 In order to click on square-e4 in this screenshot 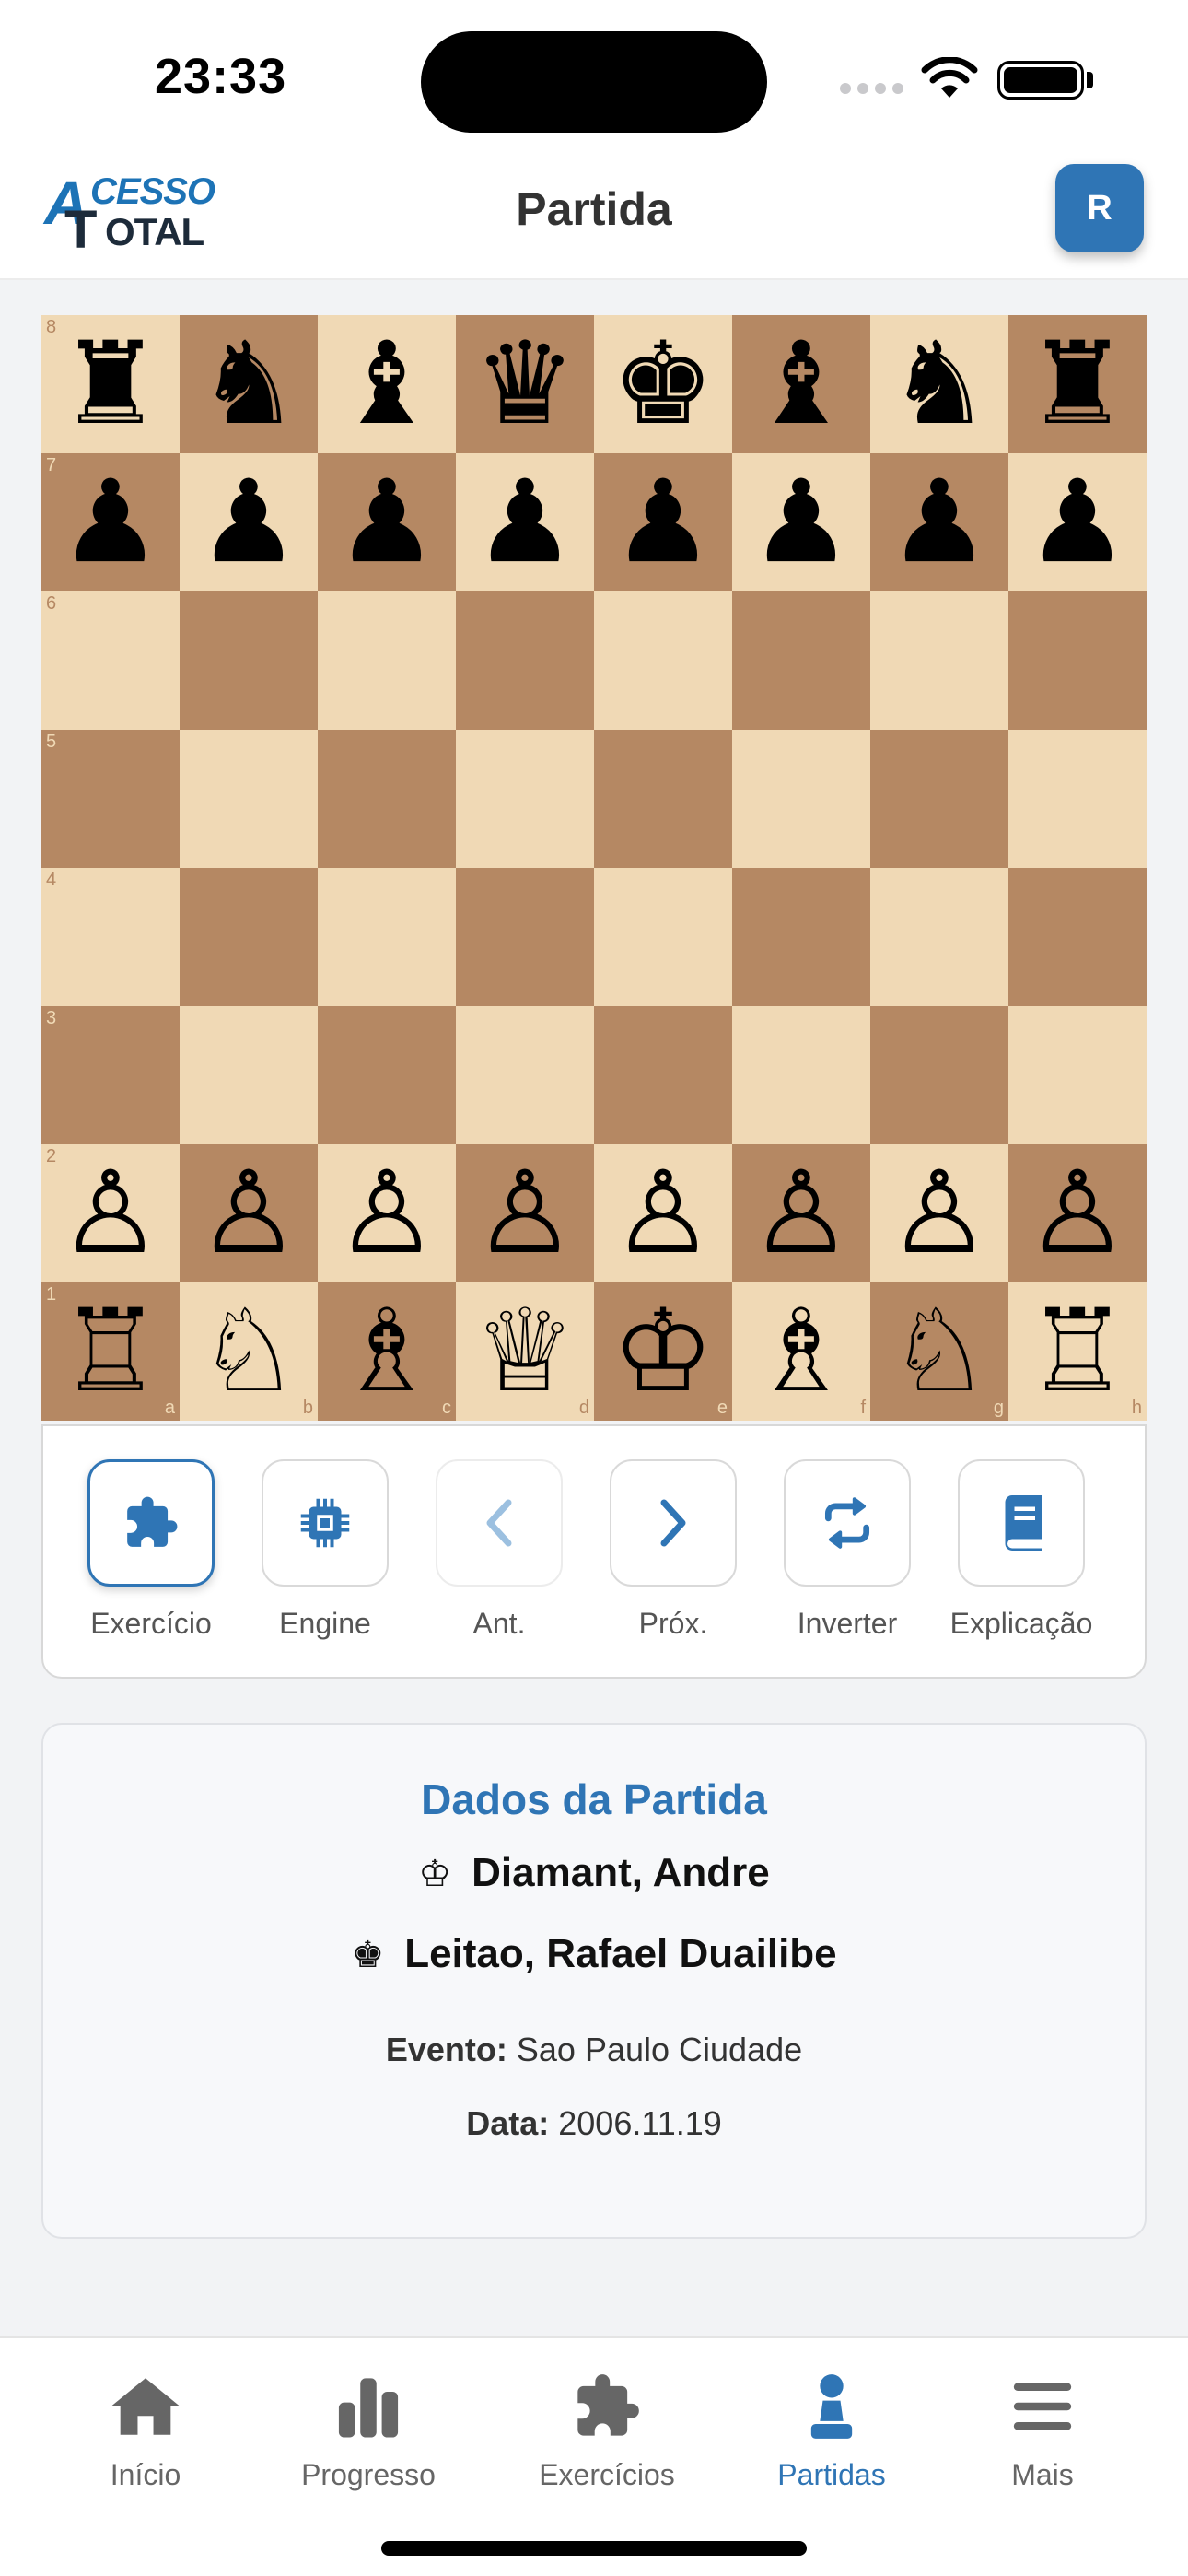, I will do `click(663, 937)`.